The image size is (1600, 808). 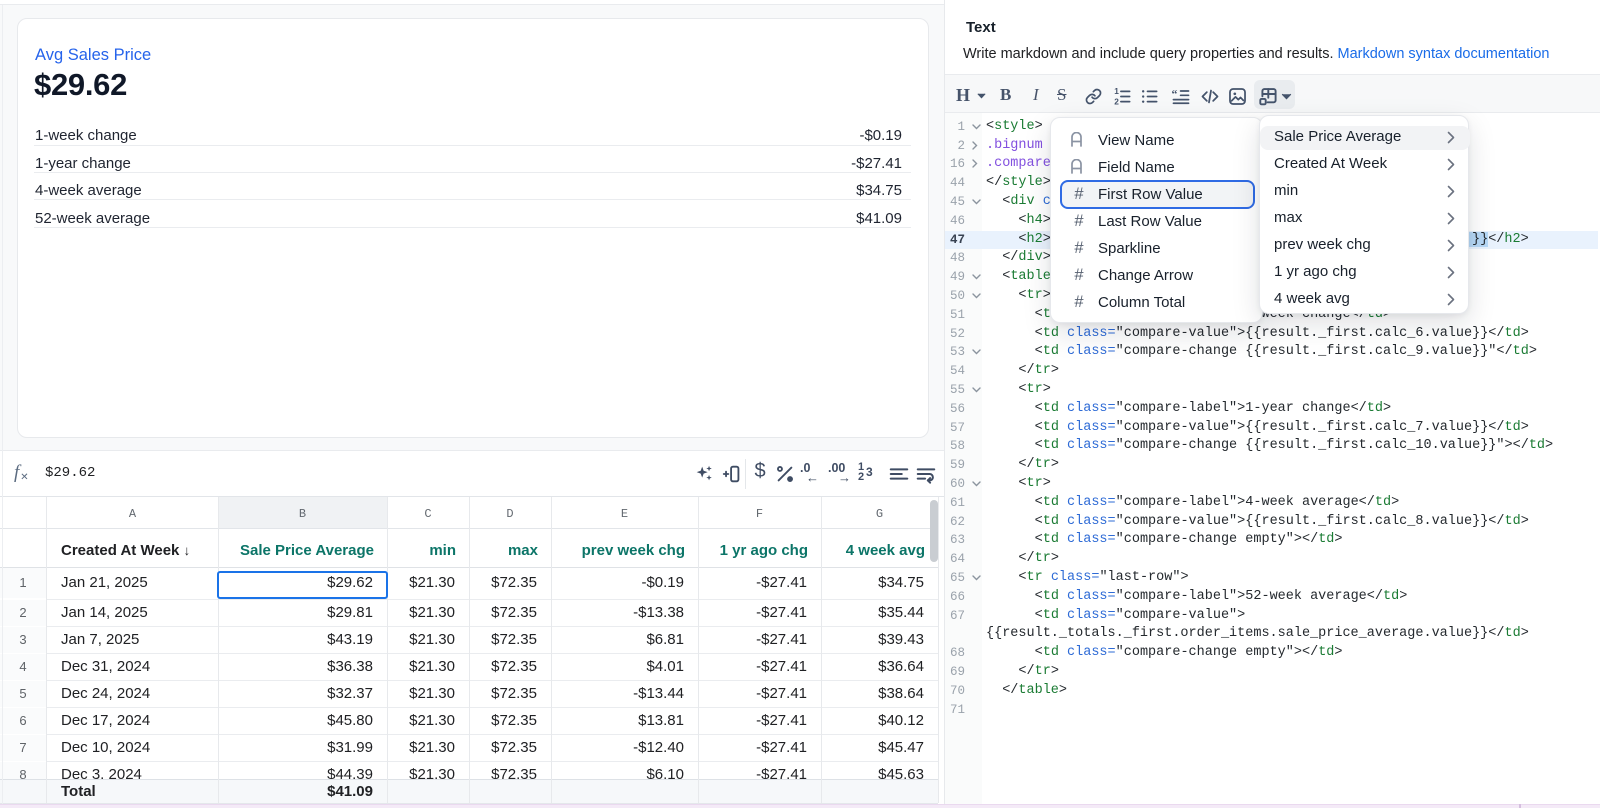 What do you see at coordinates (1116, 91) in the screenshot?
I see `svg-text: 1` at bounding box center [1116, 91].